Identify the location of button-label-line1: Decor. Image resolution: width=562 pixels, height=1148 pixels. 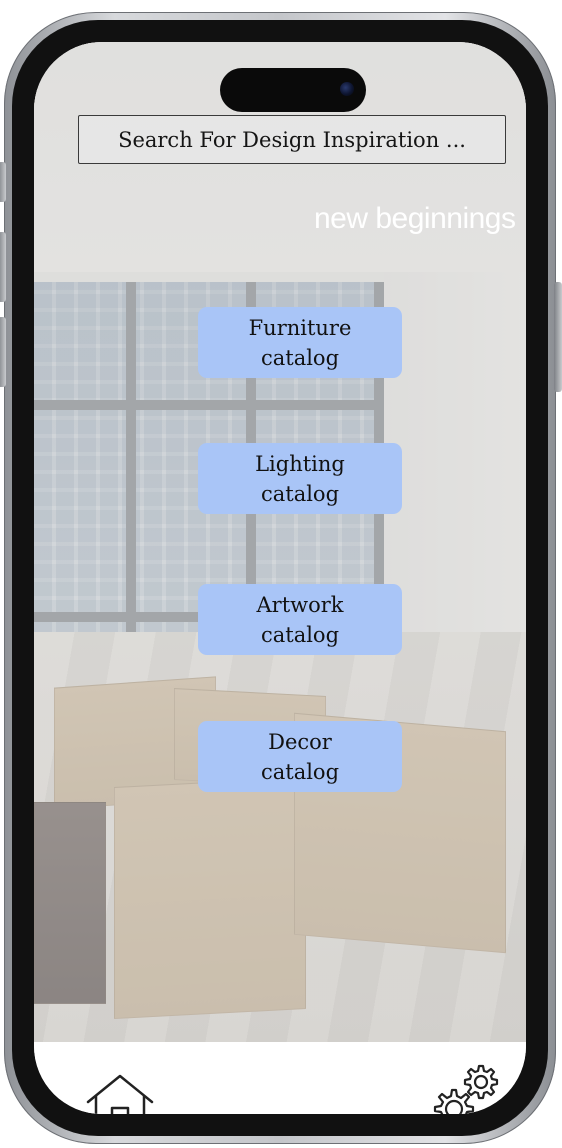
(300, 741).